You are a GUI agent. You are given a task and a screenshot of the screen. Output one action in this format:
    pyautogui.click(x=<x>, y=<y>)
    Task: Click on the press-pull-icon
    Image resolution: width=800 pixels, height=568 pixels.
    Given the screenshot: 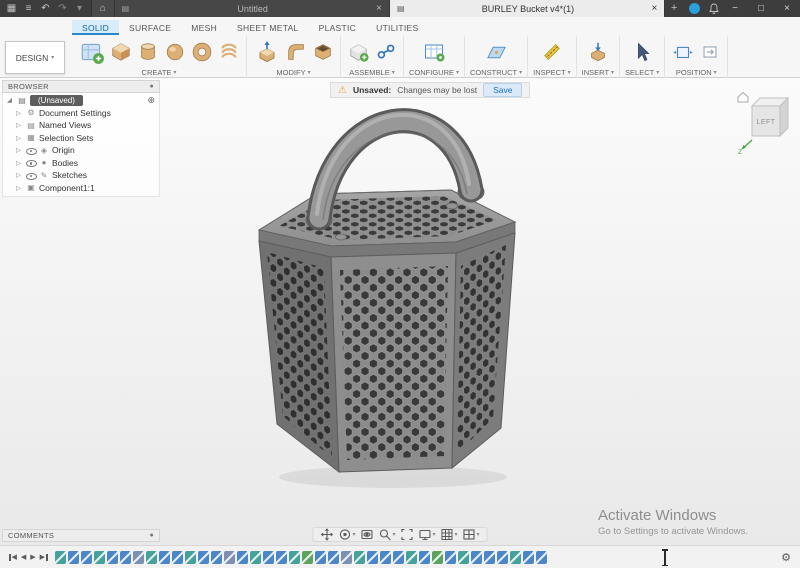 What is the action you would take?
    pyautogui.click(x=266, y=52)
    